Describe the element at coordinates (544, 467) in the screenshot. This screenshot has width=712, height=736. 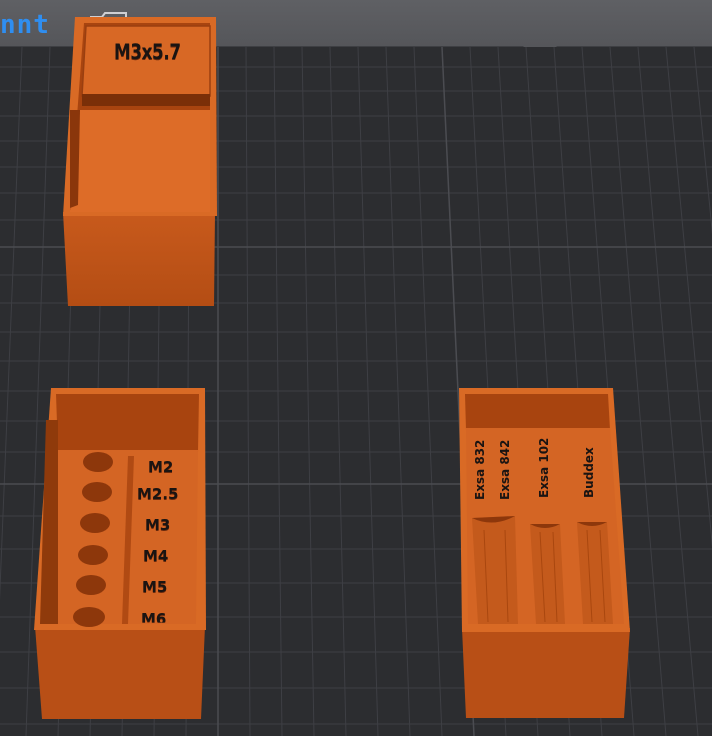
I see `battery-label-exsa-102: Exsa 102` at that location.